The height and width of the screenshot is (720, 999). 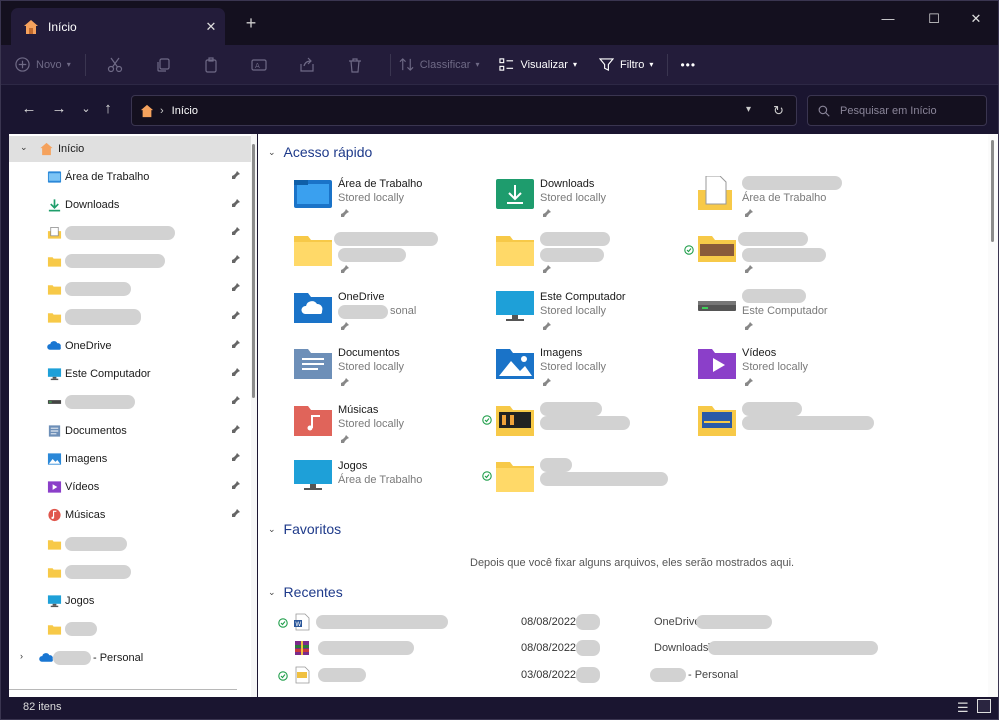 I want to click on expand-chevron-icon: ›, so click(x=21, y=656).